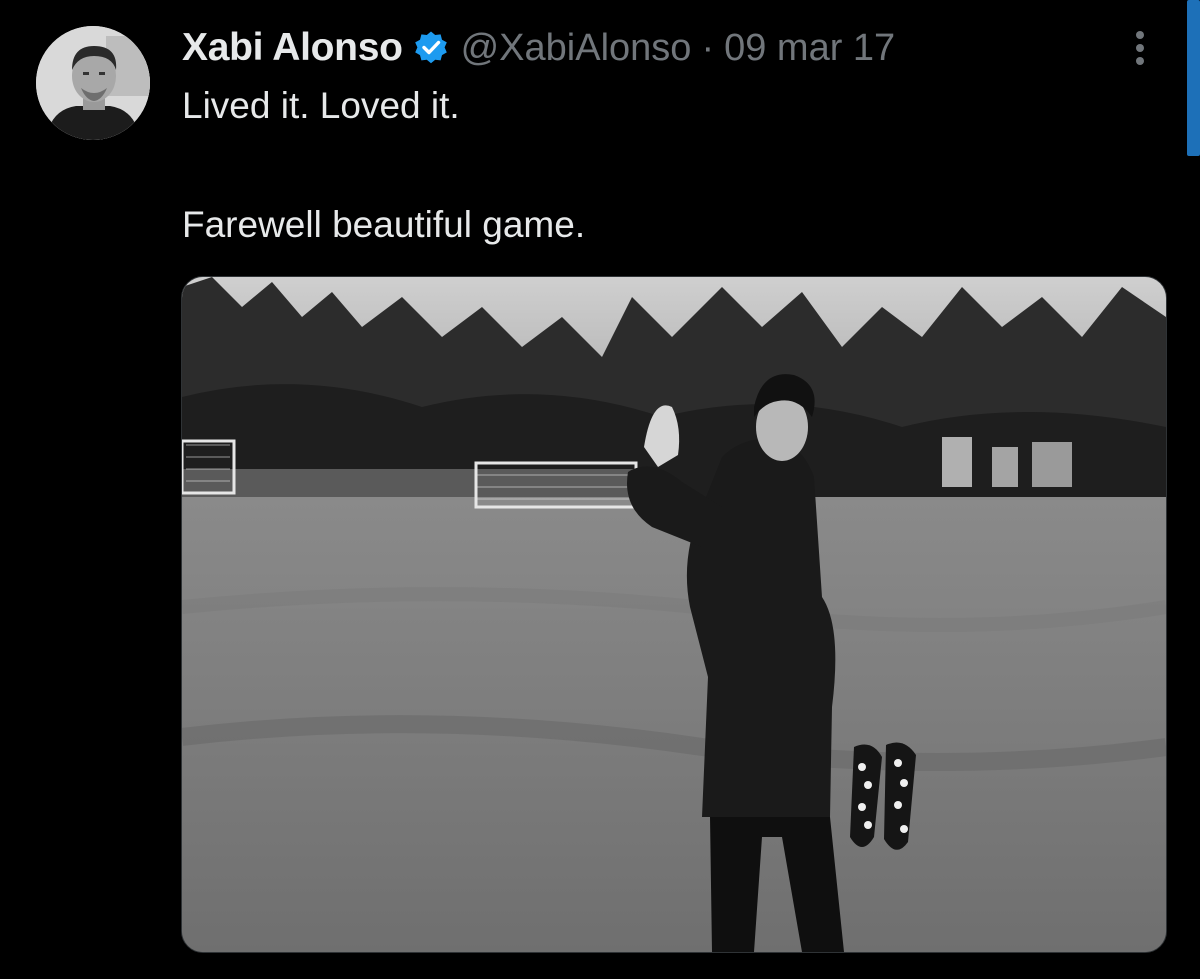 Image resolution: width=1200 pixels, height=979 pixels. What do you see at coordinates (576, 48) in the screenshot?
I see `author-handle: @XabiAlonso` at bounding box center [576, 48].